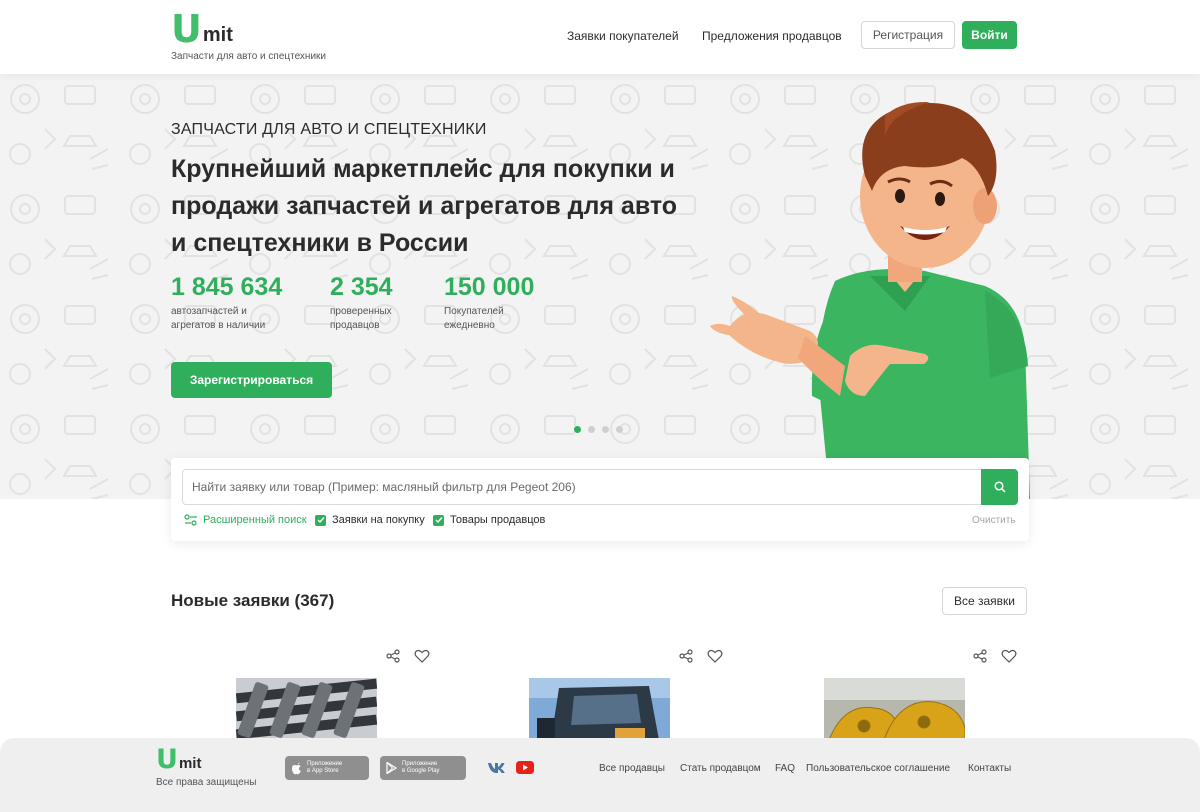 The height and width of the screenshot is (812, 1200). I want to click on card-image-sprocket-parts, so click(894, 709).